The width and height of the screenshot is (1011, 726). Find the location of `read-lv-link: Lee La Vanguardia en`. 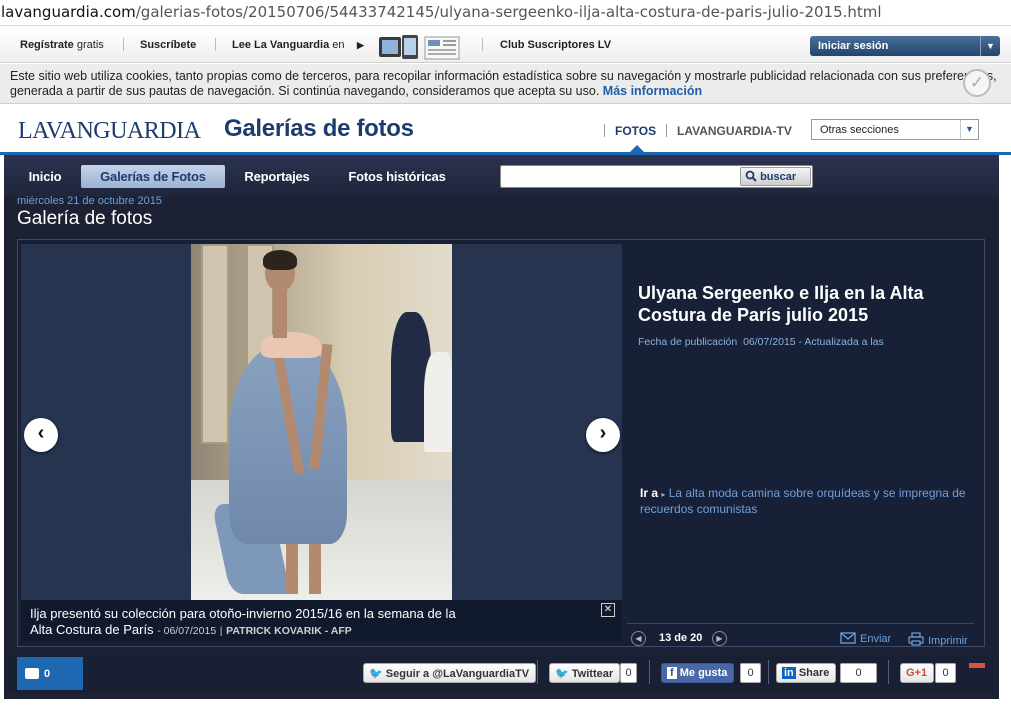

read-lv-link: Lee La Vanguardia en is located at coordinates (288, 45).